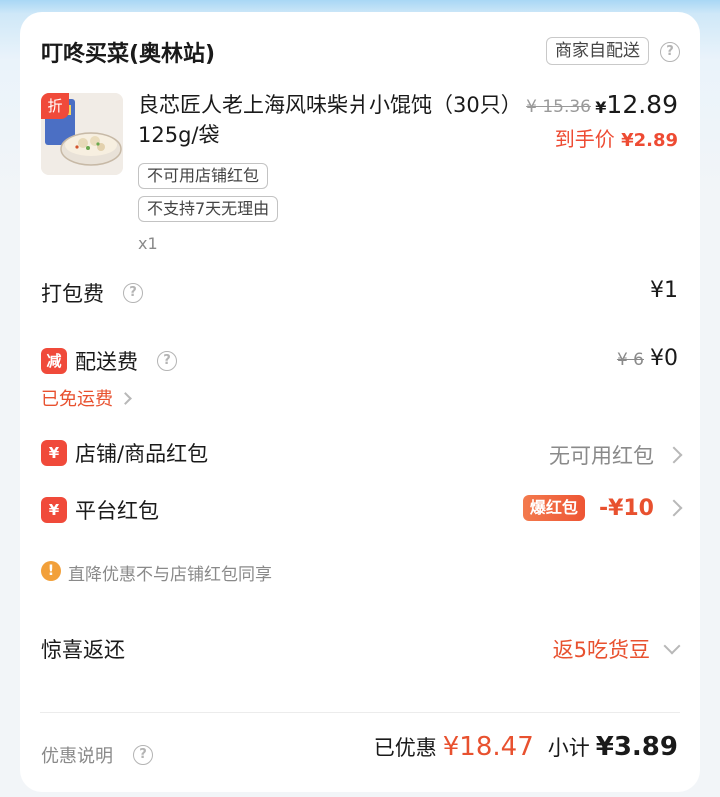 Image resolution: width=720 pixels, height=797 pixels. I want to click on delivery-fee-original: ¥ 6, so click(630, 360).